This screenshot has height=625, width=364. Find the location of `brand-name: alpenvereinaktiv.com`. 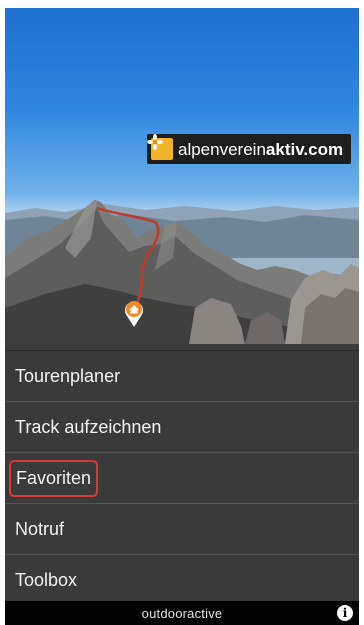

brand-name: alpenvereinaktiv.com is located at coordinates (261, 149).